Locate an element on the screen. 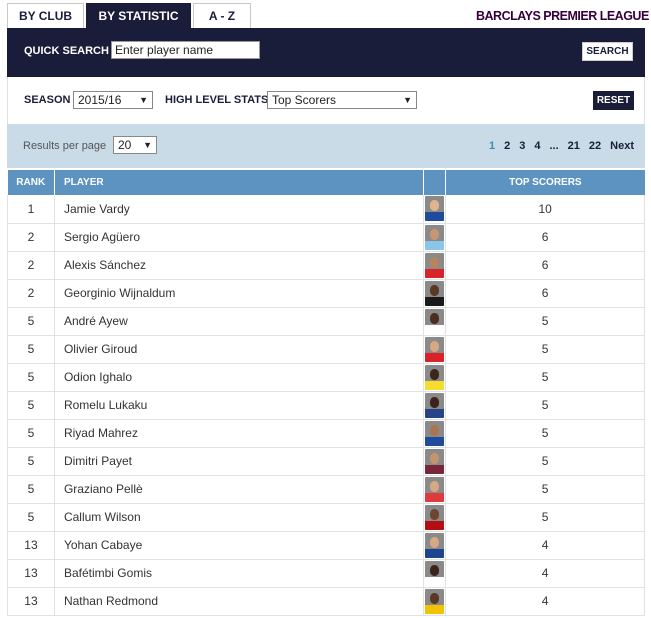  table-row: 5 Olivier Giroud 5 is located at coordinates (326, 349).